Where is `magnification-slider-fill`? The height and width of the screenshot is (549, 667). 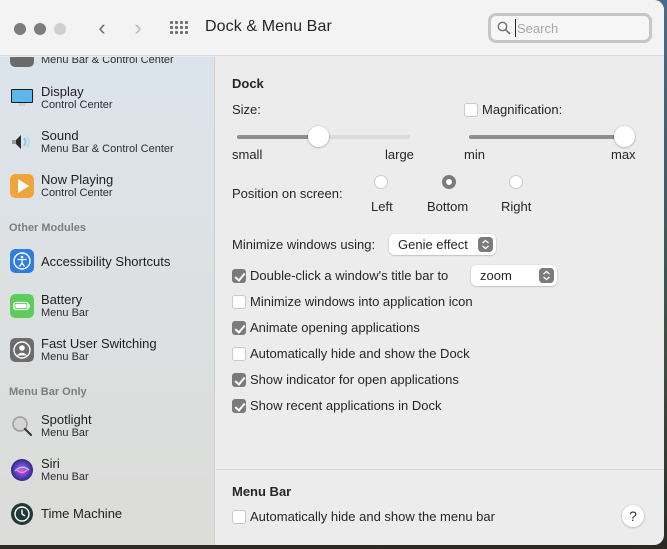
magnification-slider-fill is located at coordinates (546, 137).